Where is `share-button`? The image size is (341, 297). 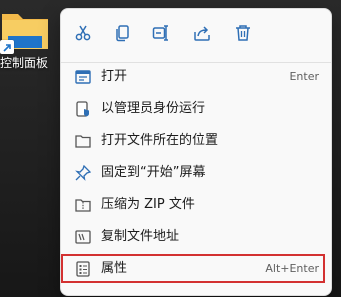
share-button is located at coordinates (202, 33).